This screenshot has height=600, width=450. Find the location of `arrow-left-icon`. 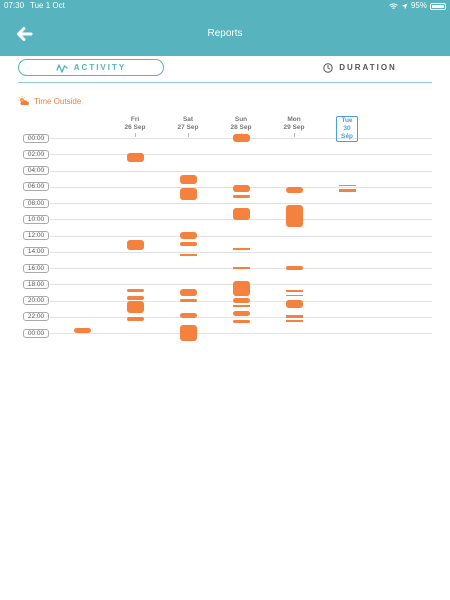

arrow-left-icon is located at coordinates (25, 34).